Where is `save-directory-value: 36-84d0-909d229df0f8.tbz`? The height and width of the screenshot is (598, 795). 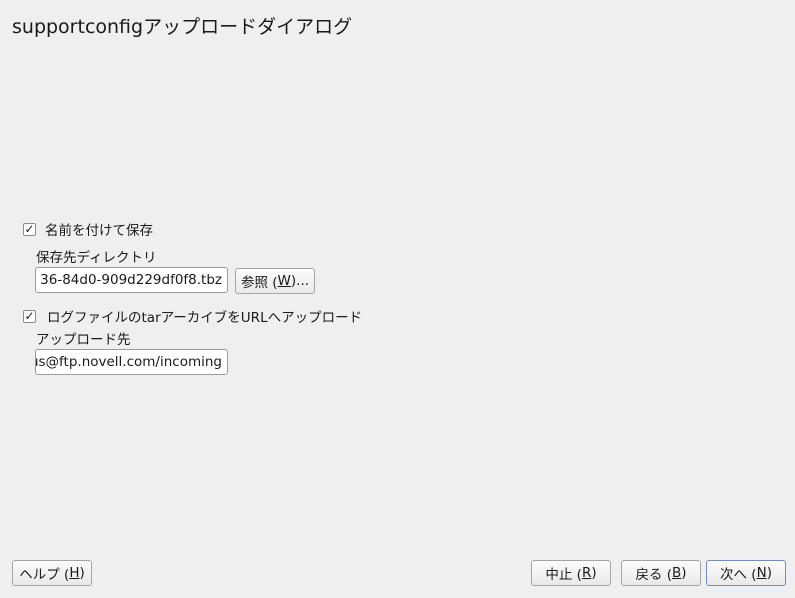 save-directory-value: 36-84d0-909d229df0f8.tbz is located at coordinates (131, 280).